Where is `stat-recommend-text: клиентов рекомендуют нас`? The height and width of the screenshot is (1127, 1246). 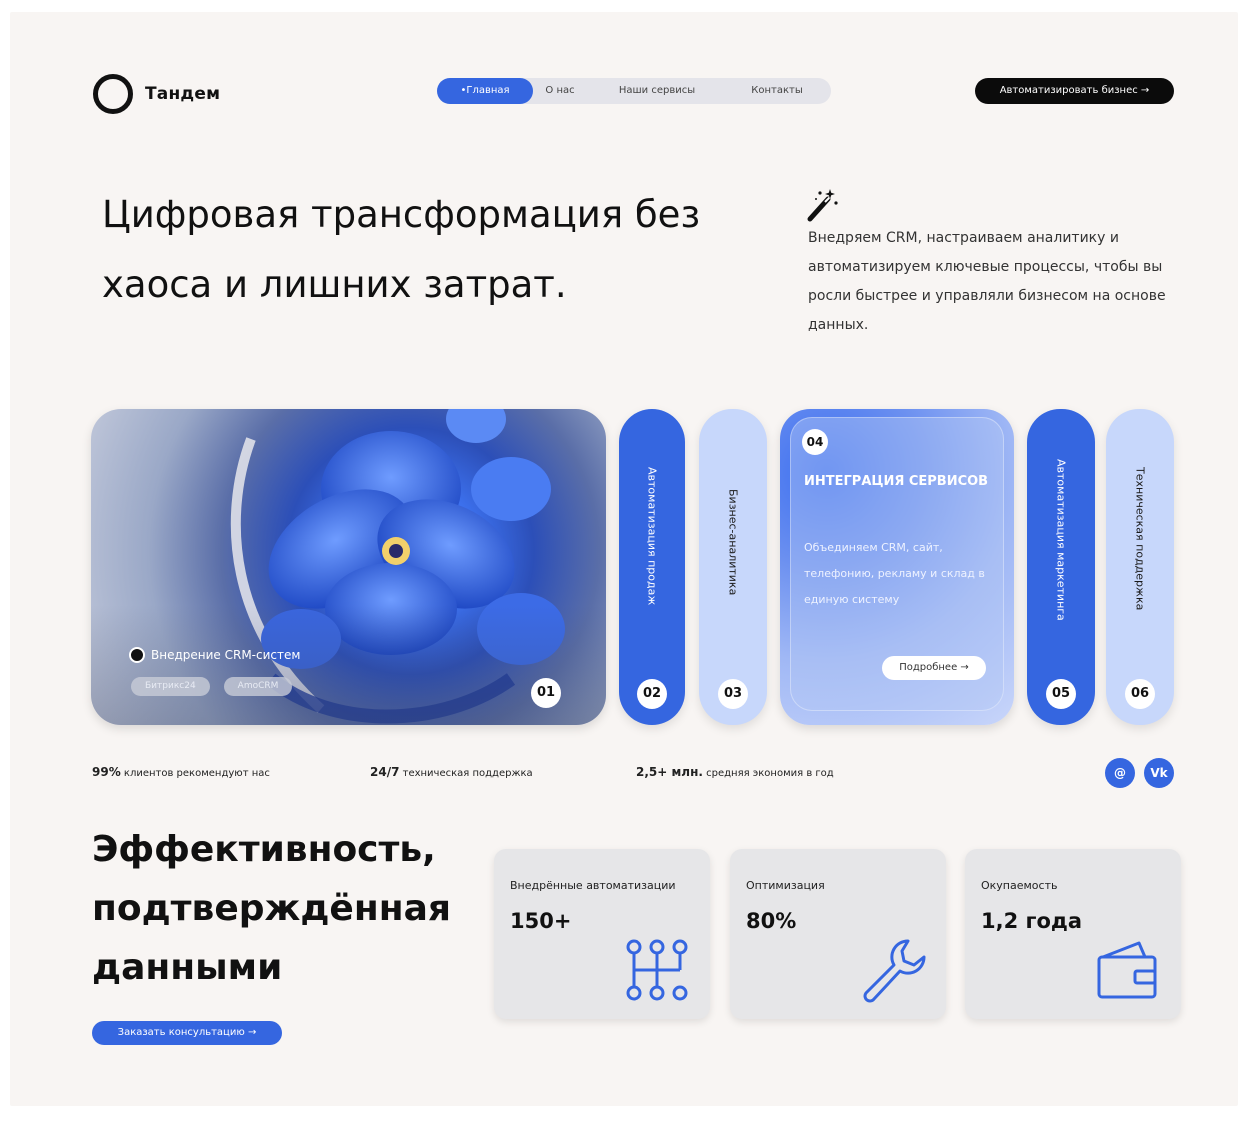
stat-recommend-text: клиентов рекомендуют нас is located at coordinates (195, 773).